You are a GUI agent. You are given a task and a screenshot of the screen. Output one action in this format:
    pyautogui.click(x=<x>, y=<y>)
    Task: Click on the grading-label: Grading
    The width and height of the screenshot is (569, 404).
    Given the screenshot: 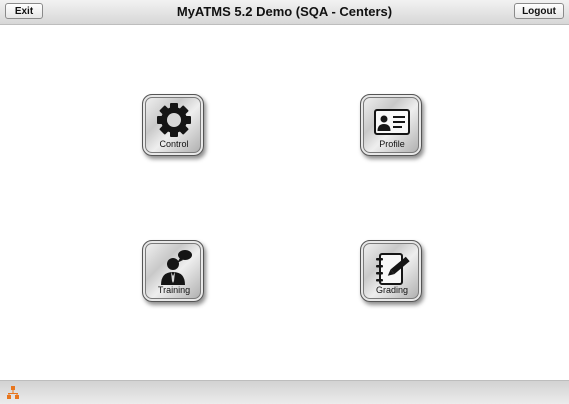 What is the action you would take?
    pyautogui.click(x=392, y=290)
    